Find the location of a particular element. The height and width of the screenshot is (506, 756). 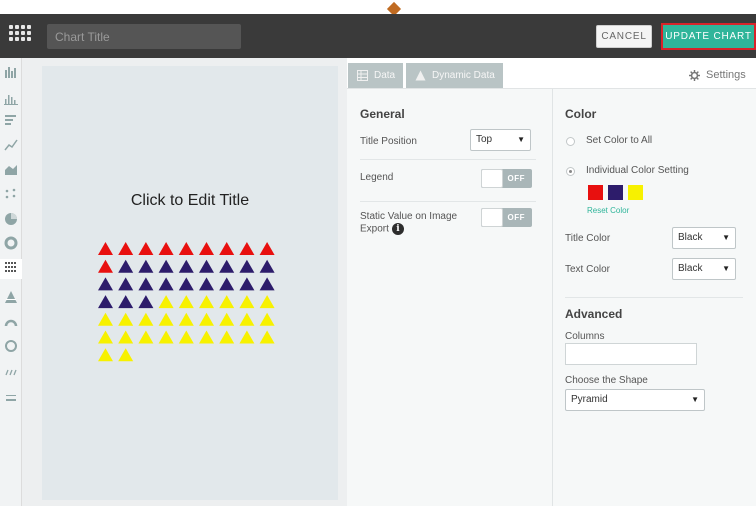

info-icon: i is located at coordinates (397, 229).